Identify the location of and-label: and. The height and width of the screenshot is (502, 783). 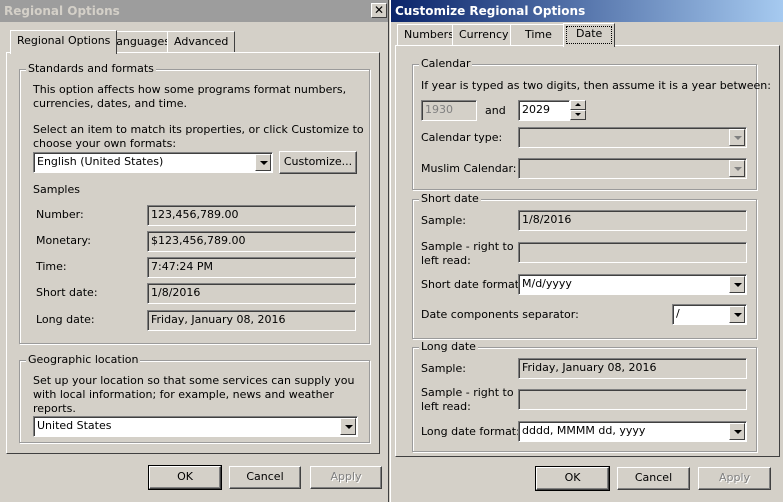
(495, 110).